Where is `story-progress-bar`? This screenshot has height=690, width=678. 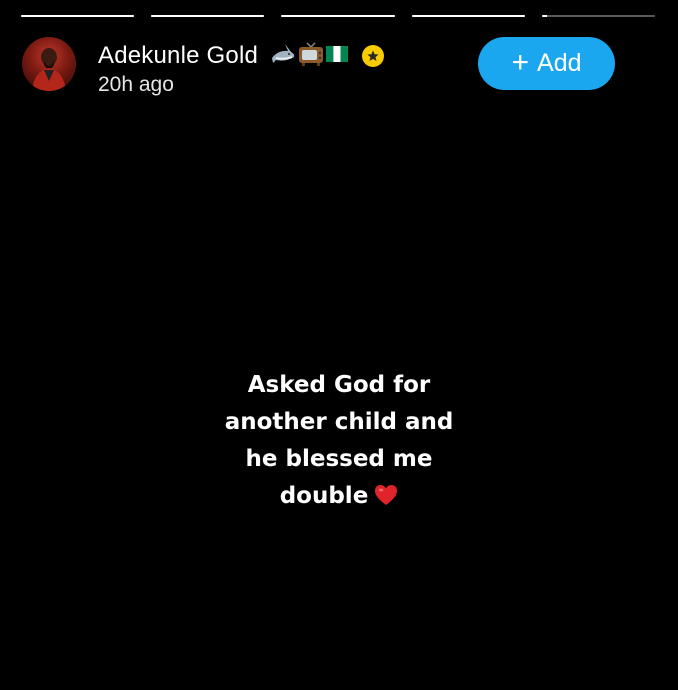 story-progress-bar is located at coordinates (338, 16).